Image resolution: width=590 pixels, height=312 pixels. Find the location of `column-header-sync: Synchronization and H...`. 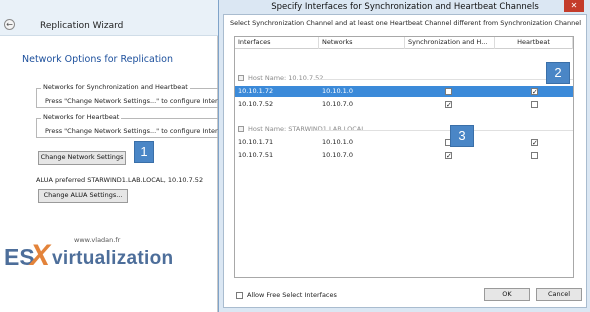

column-header-sync: Synchronization and H... is located at coordinates (450, 43).